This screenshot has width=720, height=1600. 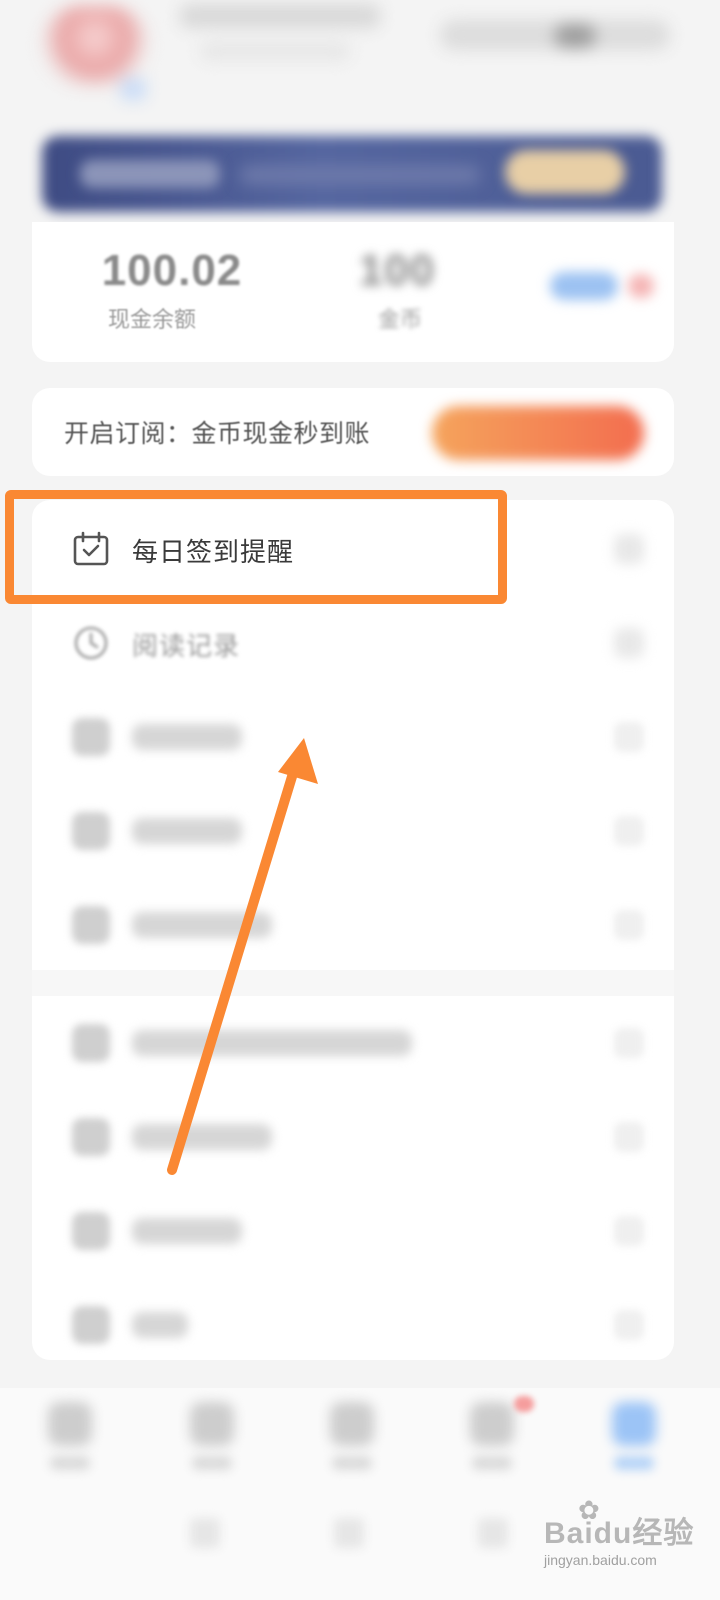 What do you see at coordinates (619, 1533) in the screenshot?
I see `watermark-brand: Baidu经验` at bounding box center [619, 1533].